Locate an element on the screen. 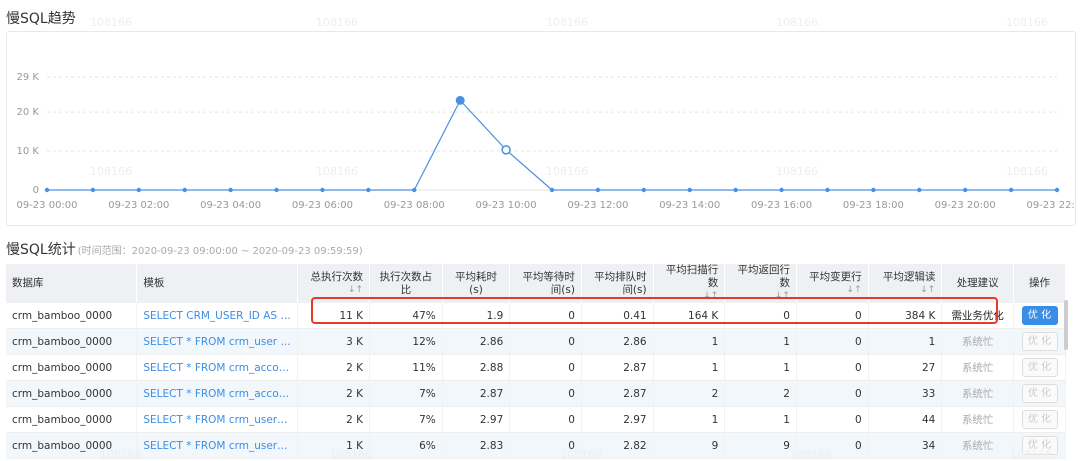 This screenshot has width=1080, height=461. metric-cell-count: 1 K is located at coordinates (334, 445).